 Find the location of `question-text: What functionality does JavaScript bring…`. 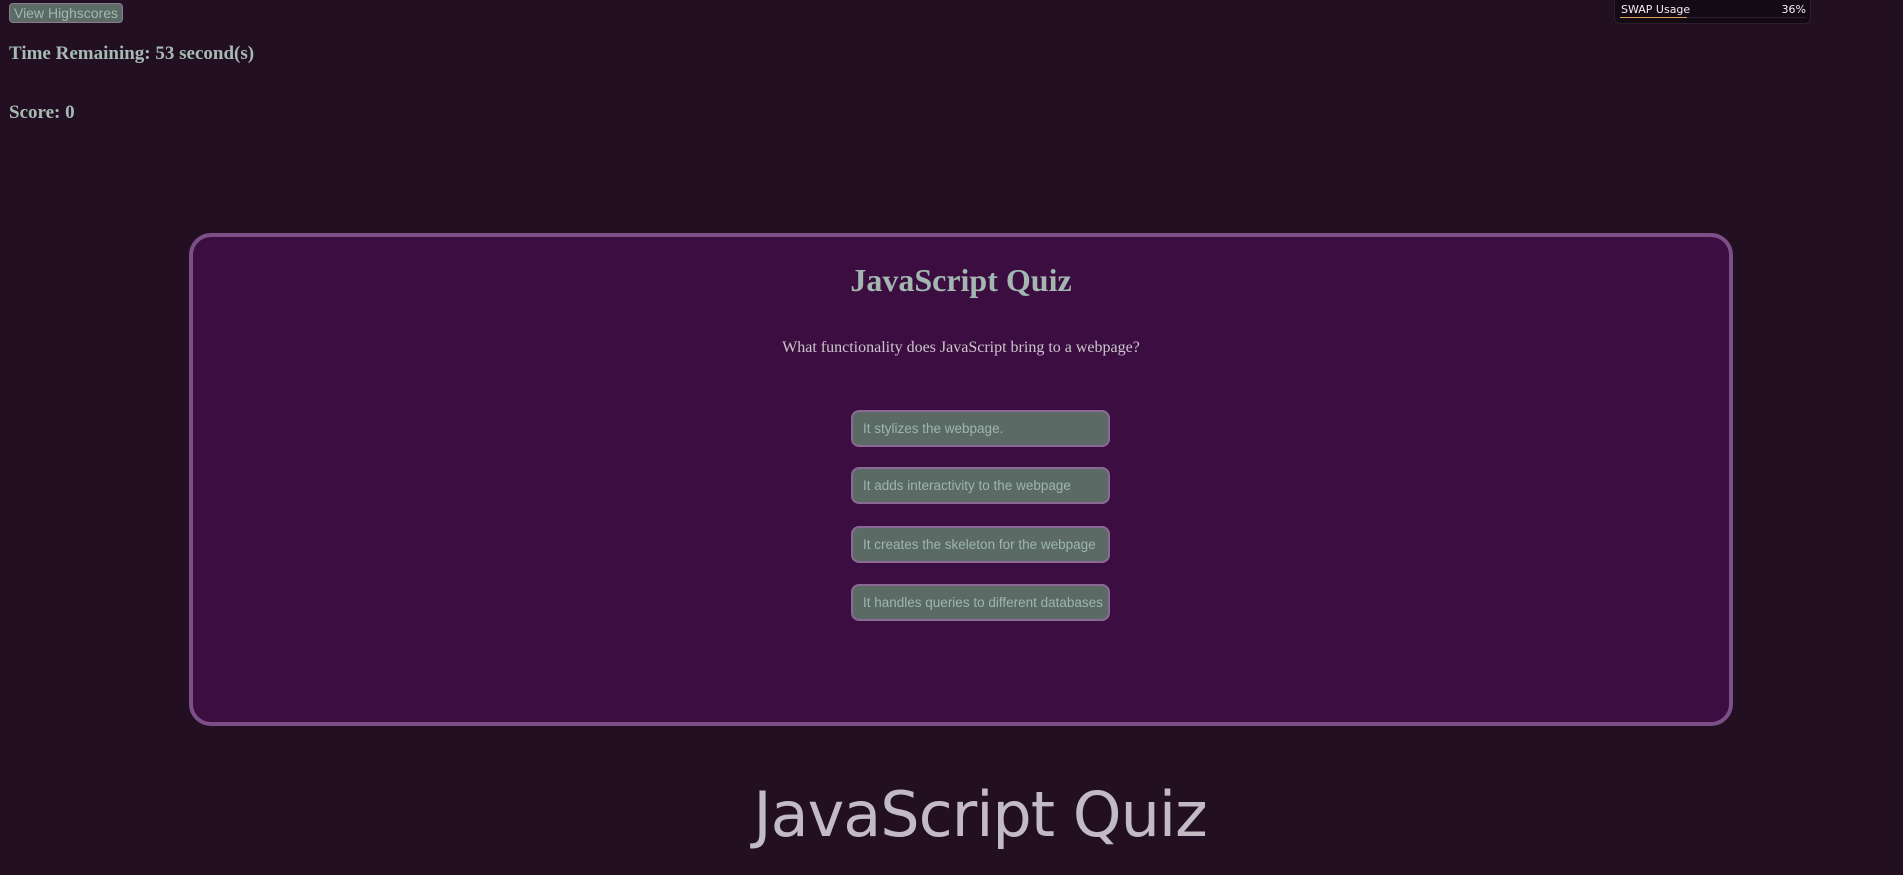

question-text: What functionality does JavaScript bring… is located at coordinates (961, 347).